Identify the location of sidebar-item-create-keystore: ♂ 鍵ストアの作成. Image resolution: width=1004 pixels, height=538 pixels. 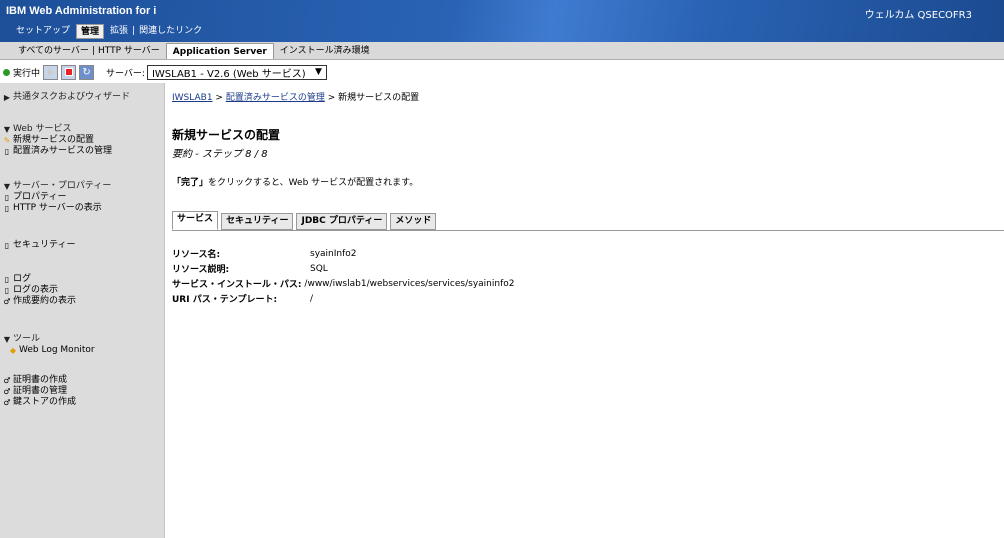
(39, 402).